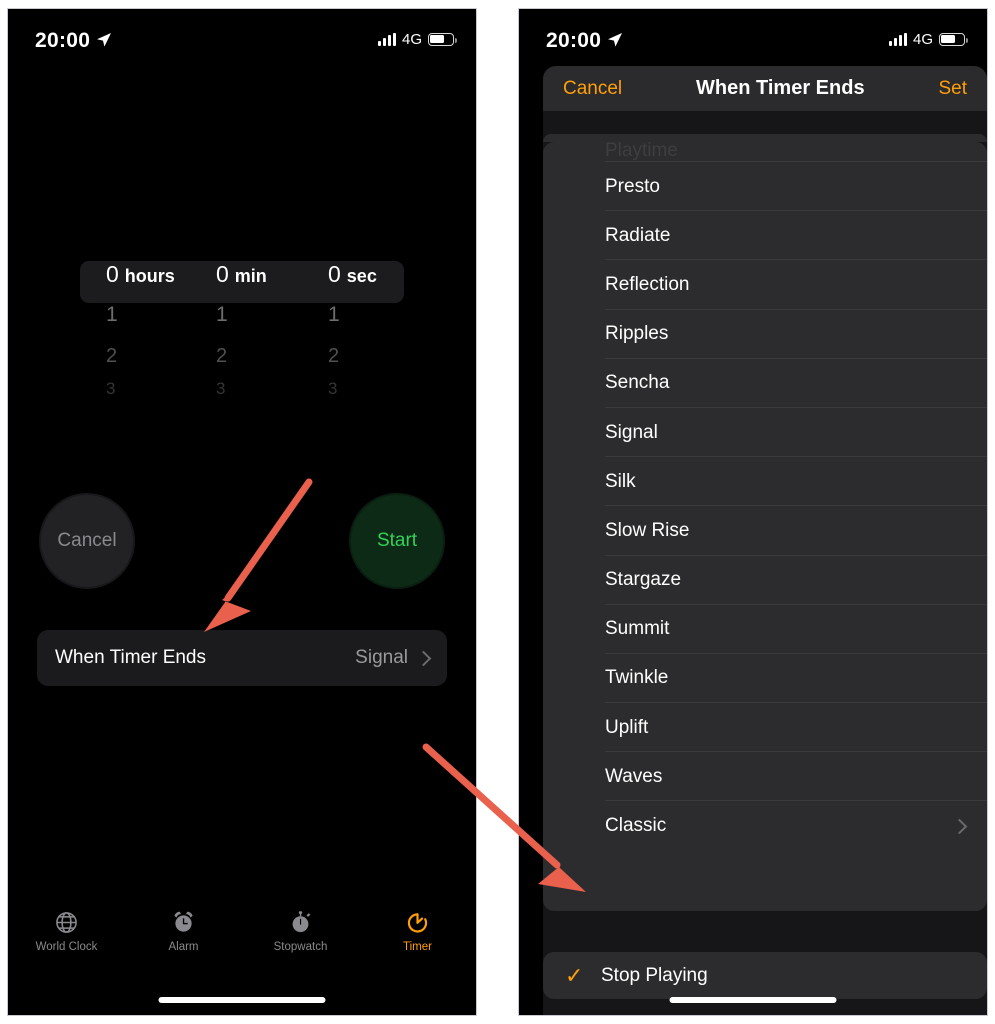 This screenshot has height=1024, width=995. I want to click on checkmark-icon: ✓, so click(574, 975).